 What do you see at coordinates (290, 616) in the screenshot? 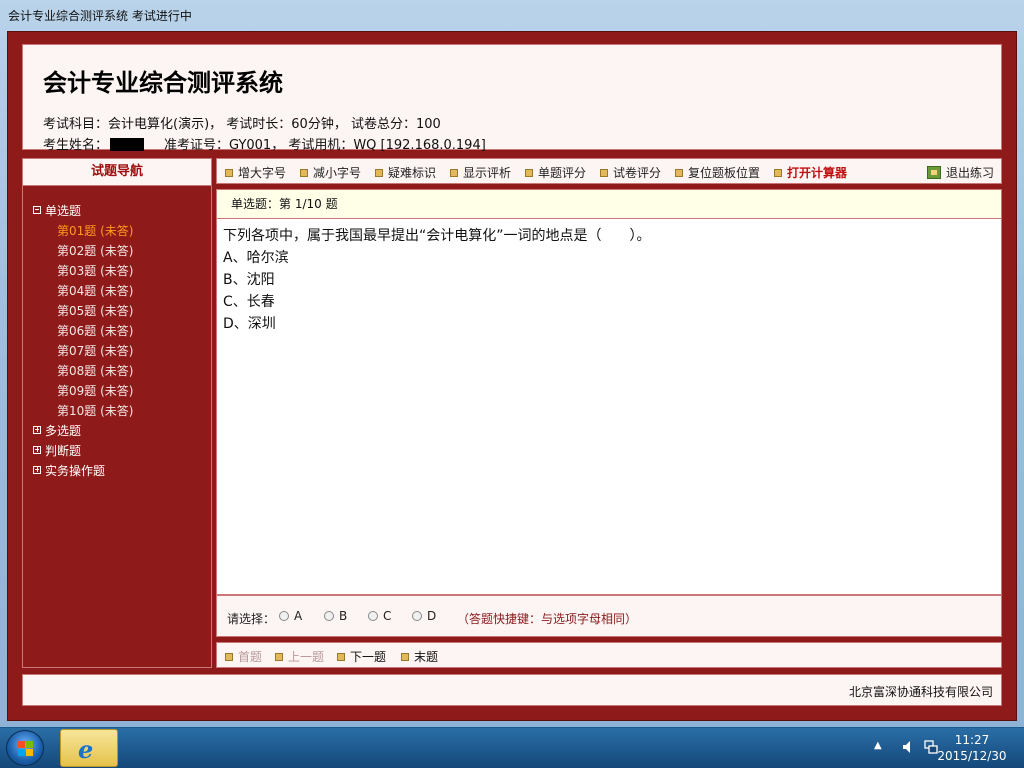
I see `answer-radio-a: A` at bounding box center [290, 616].